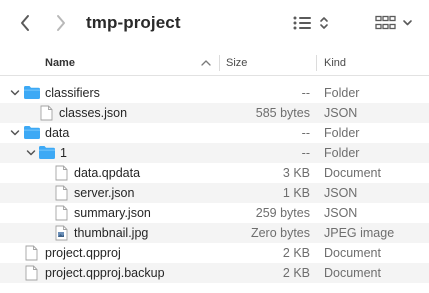 The width and height of the screenshot is (429, 293). I want to click on file-row: classifiers -- Folder, so click(214, 93).